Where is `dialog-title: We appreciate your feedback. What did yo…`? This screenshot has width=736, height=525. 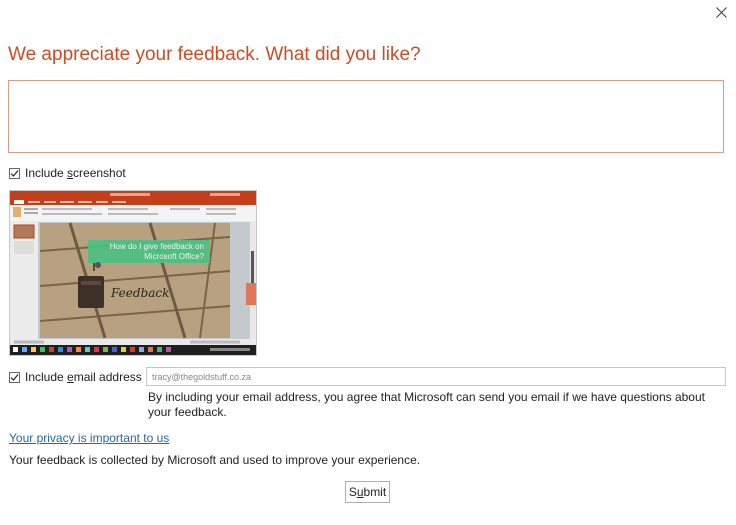 dialog-title: We appreciate your feedback. What did yo… is located at coordinates (214, 54).